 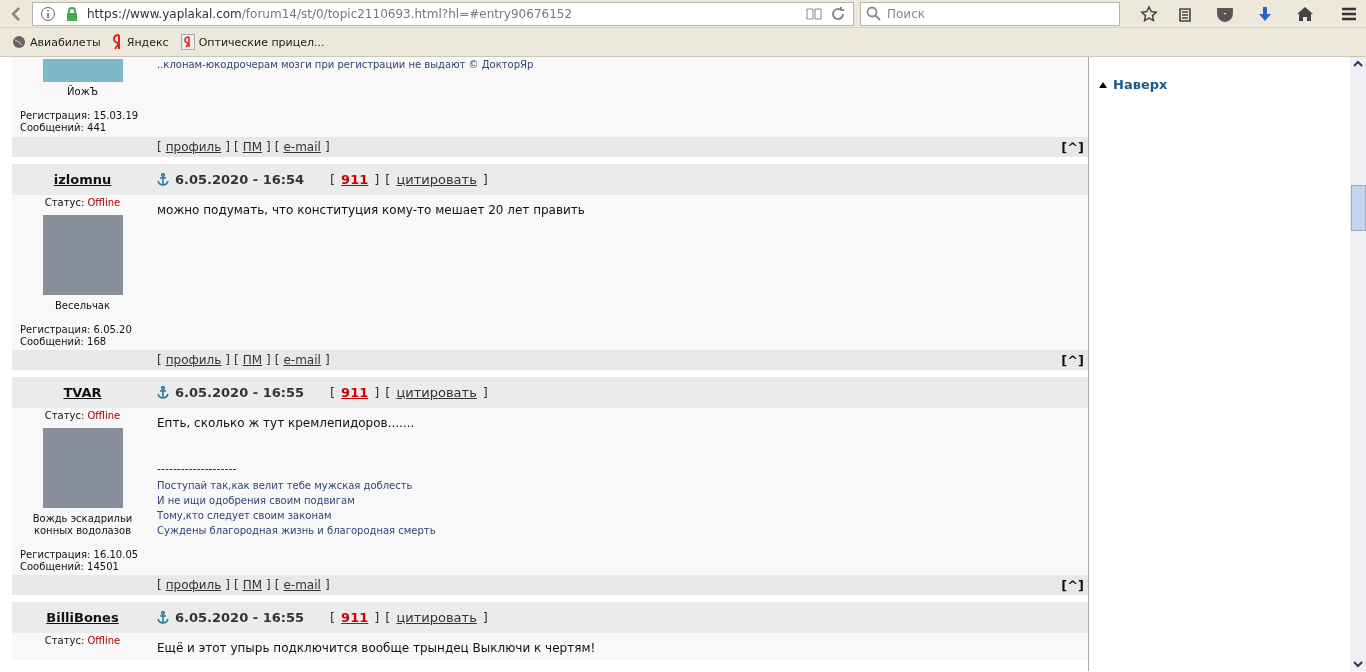 I want to click on post-date: 6.05.2020 - 16:54, so click(x=240, y=179).